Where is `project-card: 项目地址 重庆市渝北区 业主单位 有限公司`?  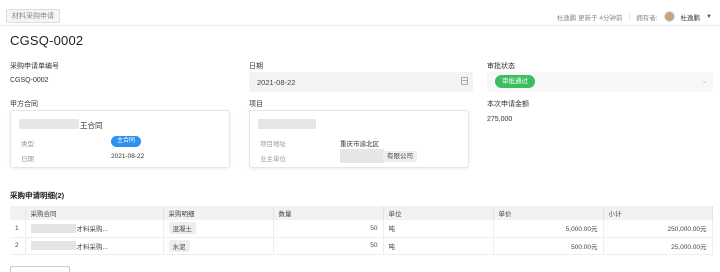 project-card: 项目地址 重庆市渝北区 业主单位 有限公司 is located at coordinates (359, 139).